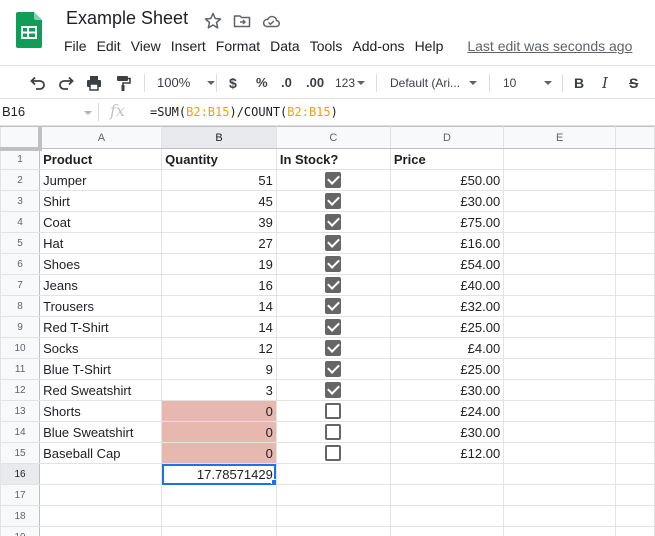  I want to click on paint-format-icon, so click(123, 82).